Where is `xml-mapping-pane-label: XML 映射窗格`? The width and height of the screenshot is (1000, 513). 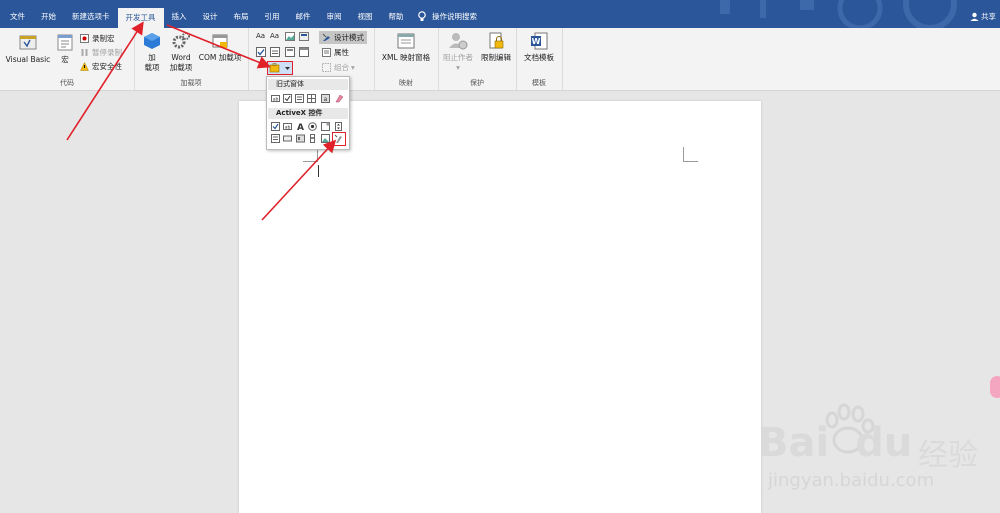
xml-mapping-pane-label: XML 映射窗格 is located at coordinates (406, 57).